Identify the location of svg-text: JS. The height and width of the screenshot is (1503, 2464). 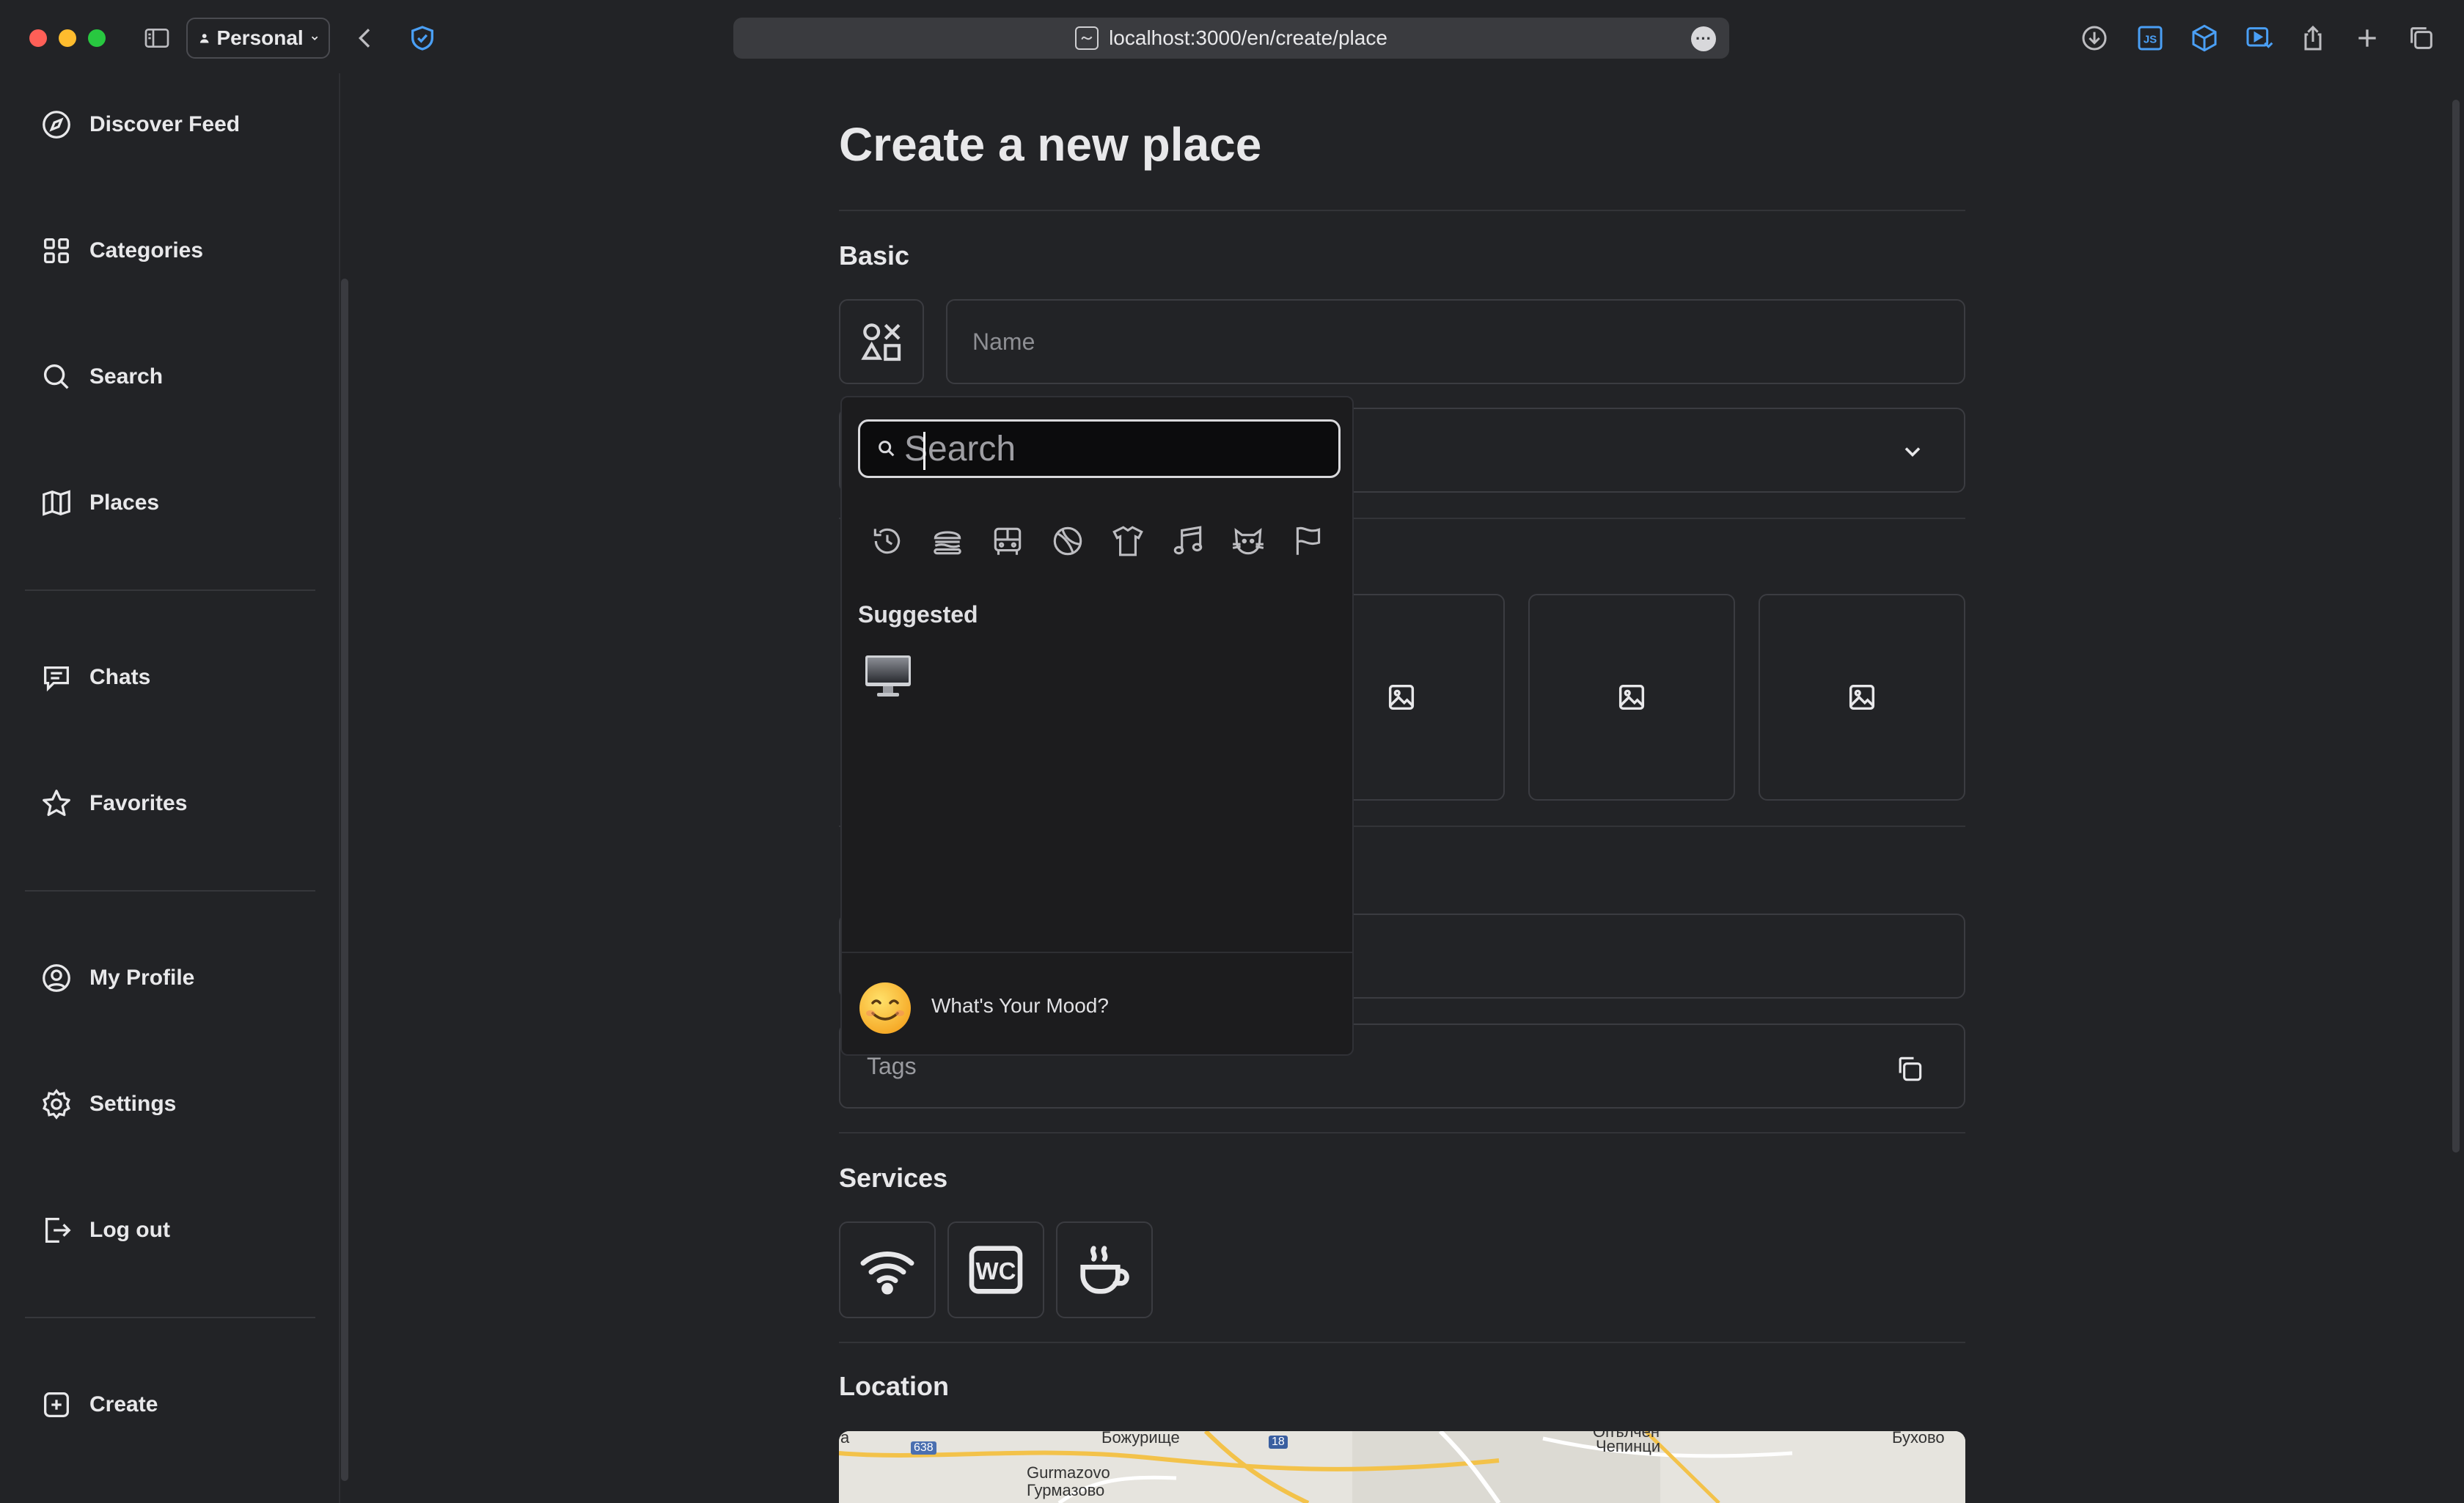
(2150, 40).